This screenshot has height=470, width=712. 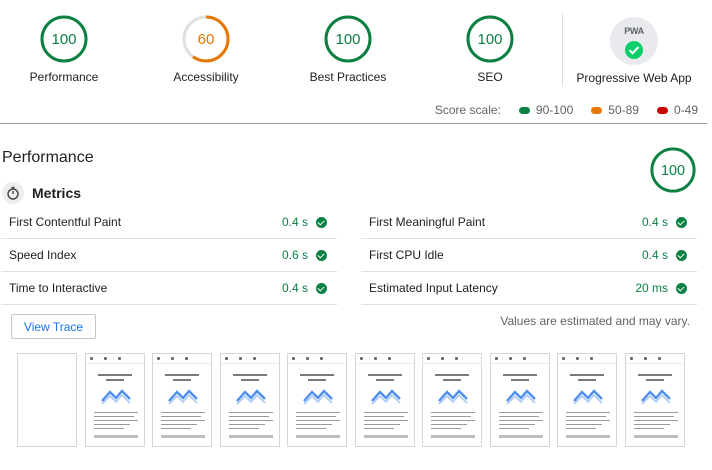 I want to click on pwa-check-icon, so click(x=634, y=50).